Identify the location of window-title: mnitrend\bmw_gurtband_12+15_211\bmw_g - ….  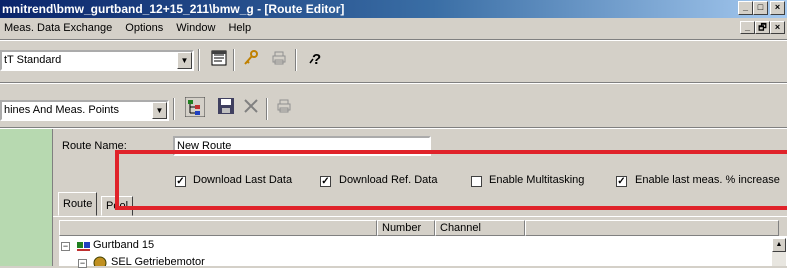
(173, 9).